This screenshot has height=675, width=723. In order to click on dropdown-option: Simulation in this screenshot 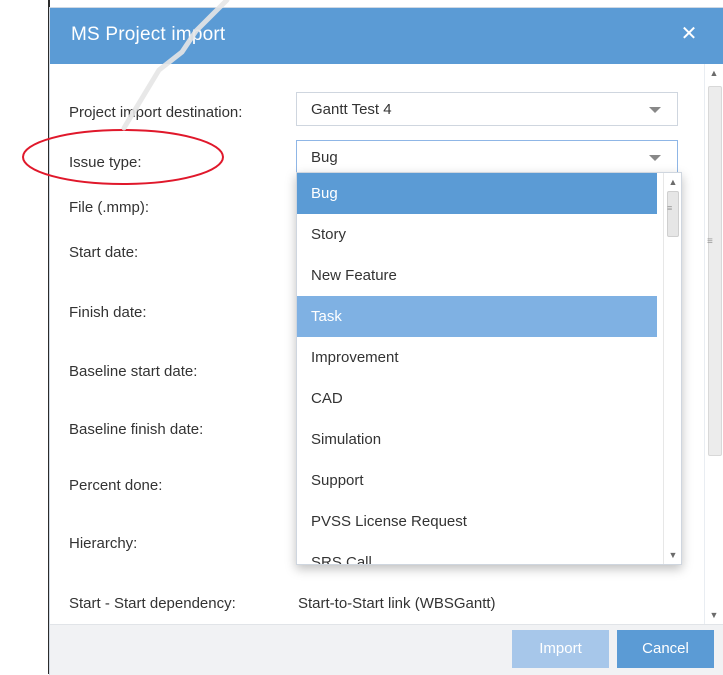, I will do `click(477, 439)`.